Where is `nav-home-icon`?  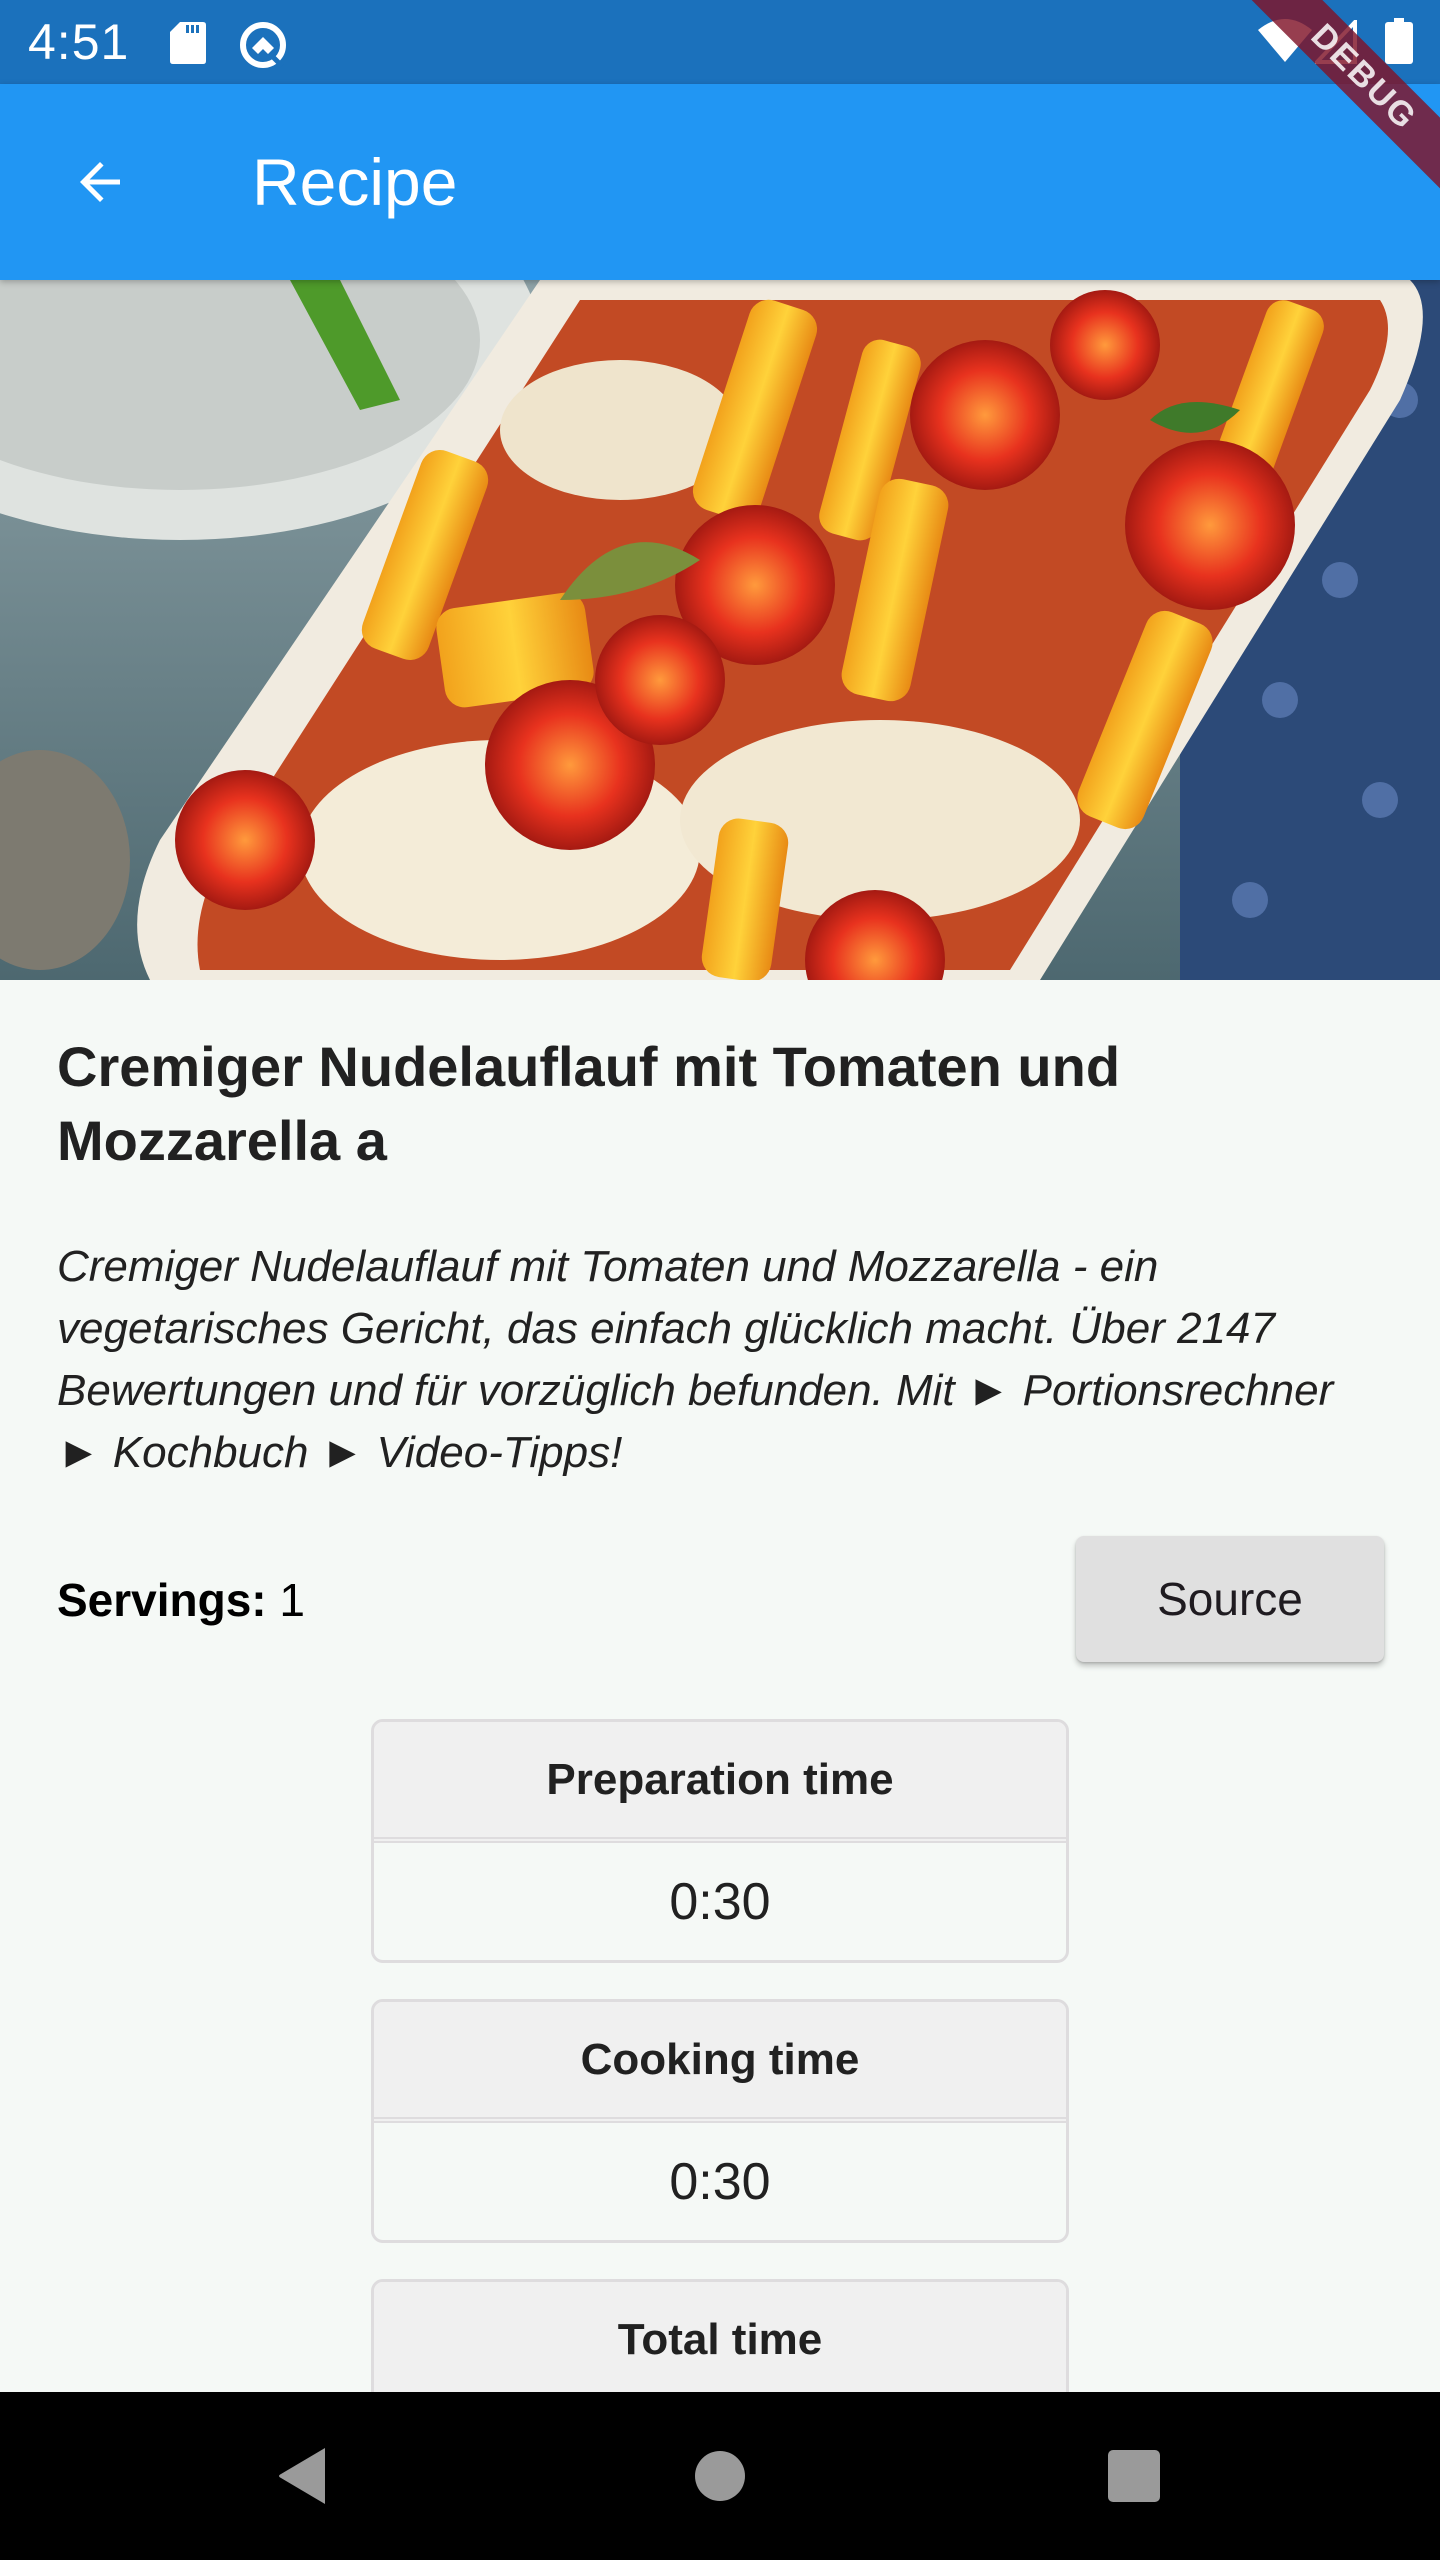 nav-home-icon is located at coordinates (720, 2476).